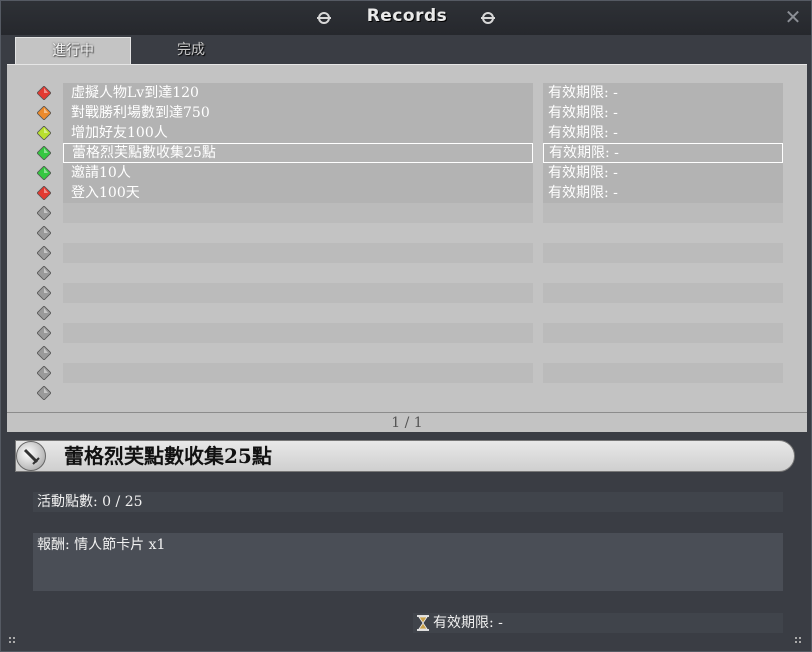 This screenshot has width=812, height=652. I want to click on record-name: 登入100天, so click(298, 193).